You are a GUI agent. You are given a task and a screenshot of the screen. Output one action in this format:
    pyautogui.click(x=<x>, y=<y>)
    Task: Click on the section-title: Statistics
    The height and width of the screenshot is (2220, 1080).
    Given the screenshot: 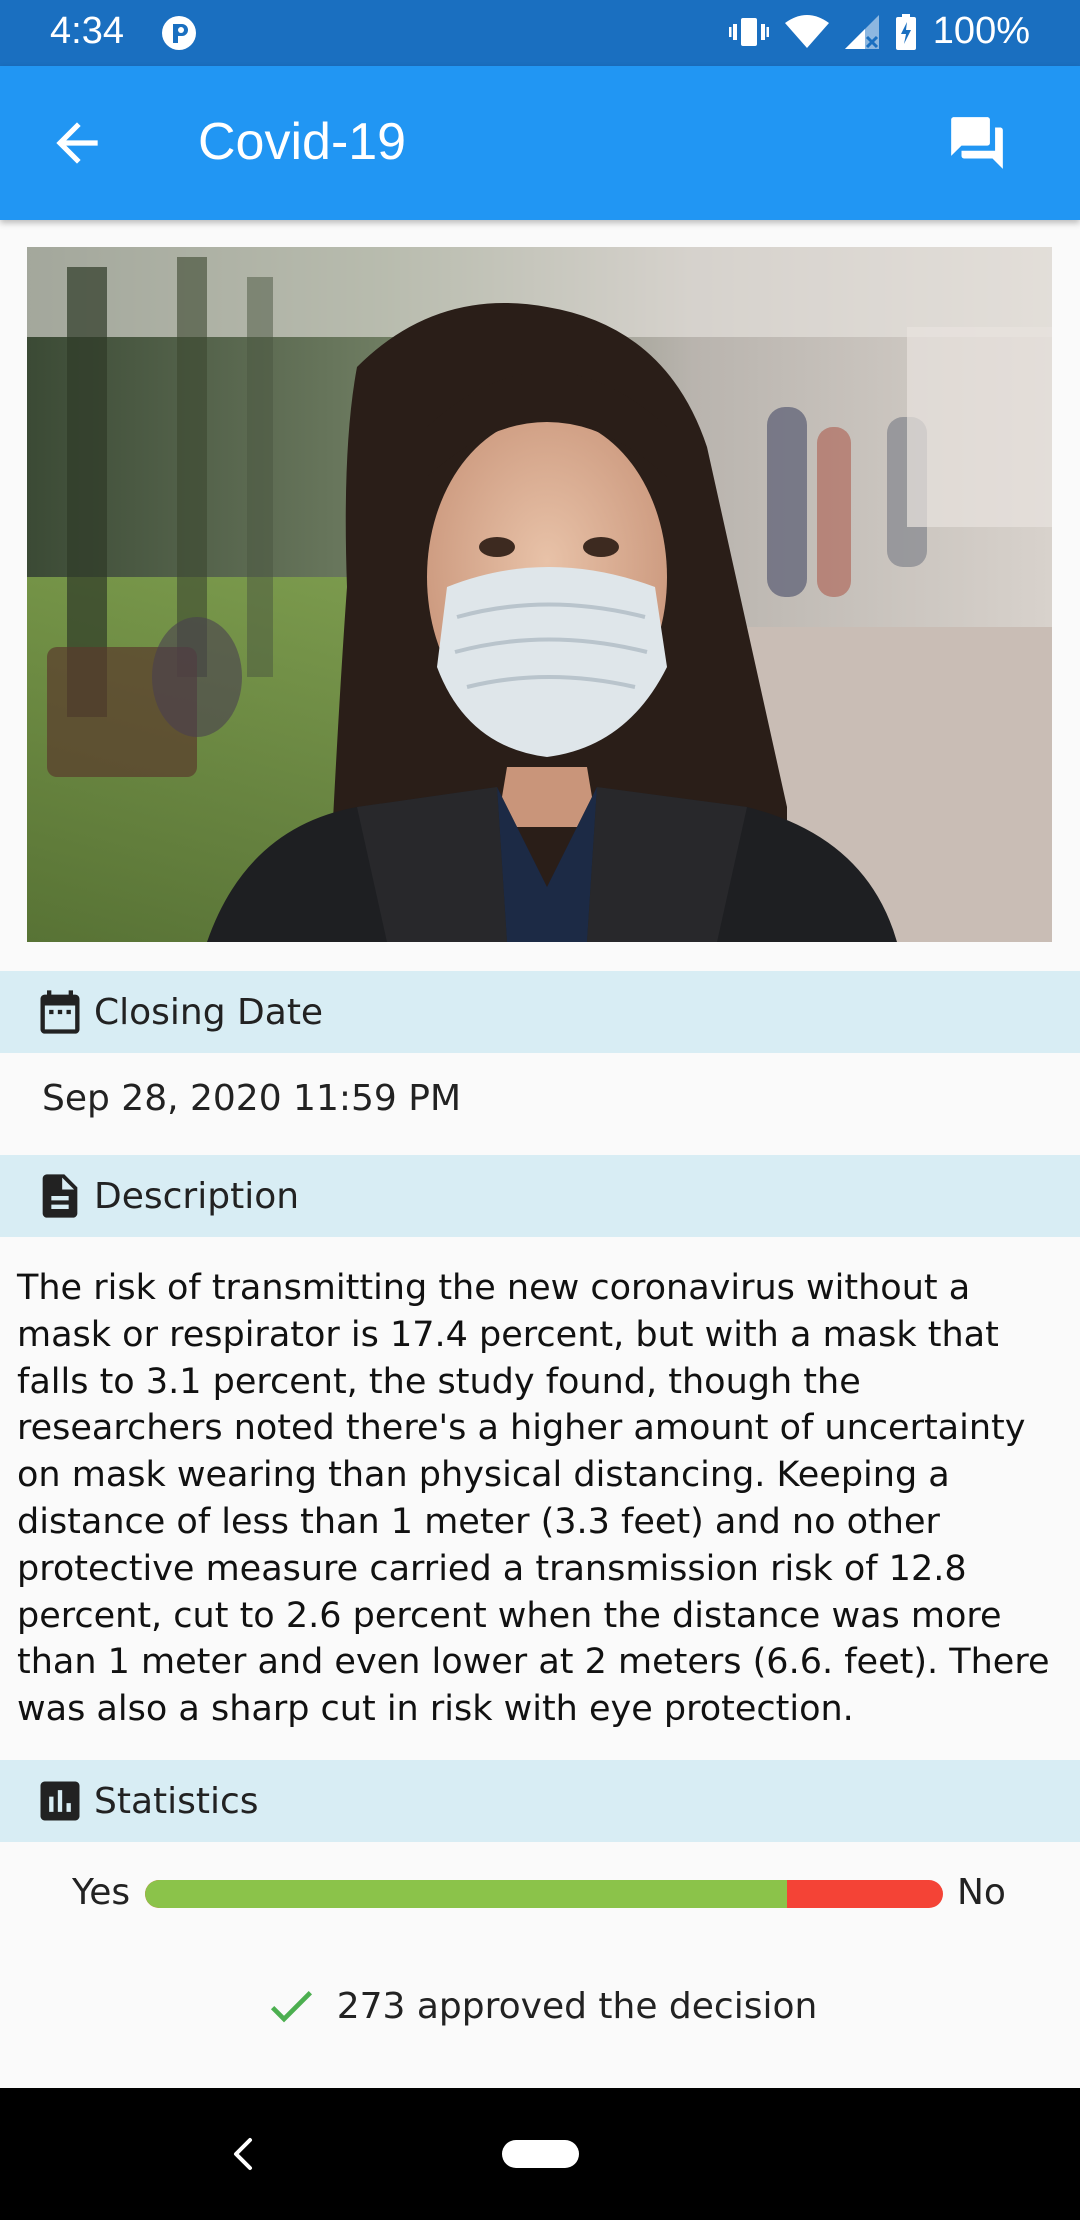 What is the action you would take?
    pyautogui.click(x=176, y=1801)
    